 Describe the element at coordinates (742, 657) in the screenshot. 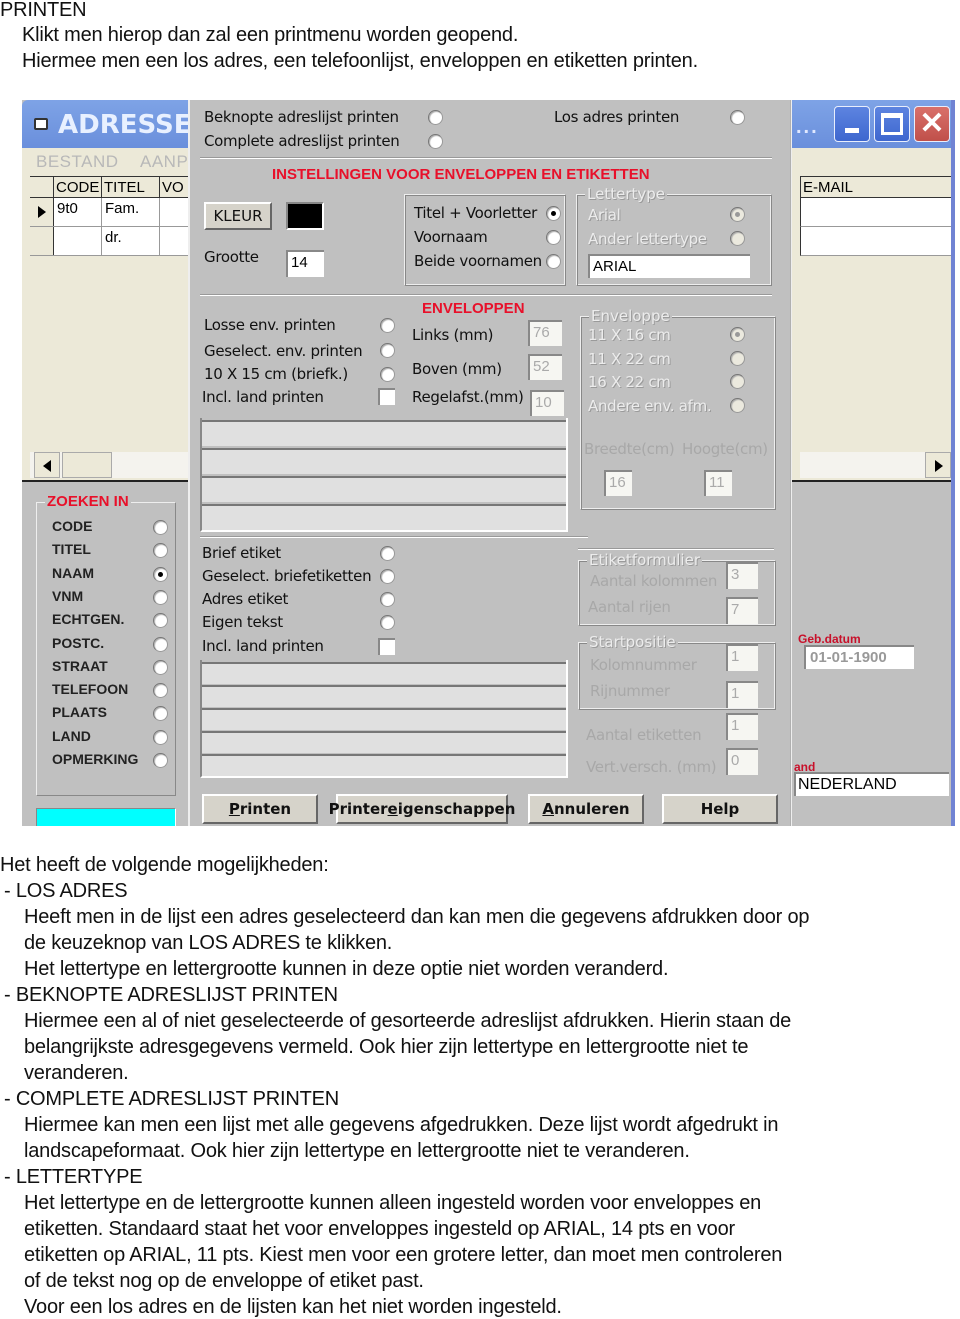

I see `kolomnummer-input: 1` at that location.